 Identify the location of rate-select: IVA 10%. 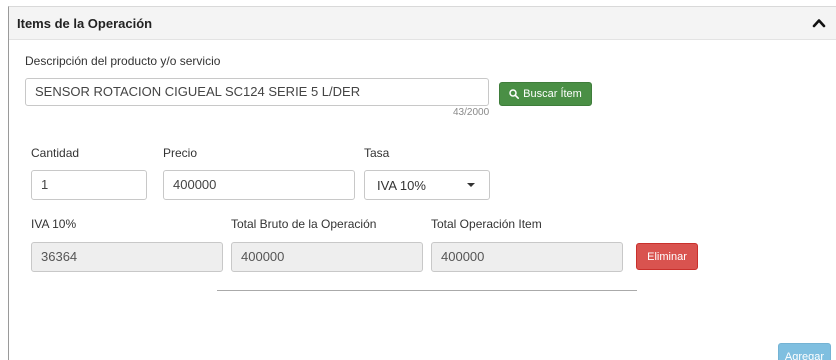
(427, 185).